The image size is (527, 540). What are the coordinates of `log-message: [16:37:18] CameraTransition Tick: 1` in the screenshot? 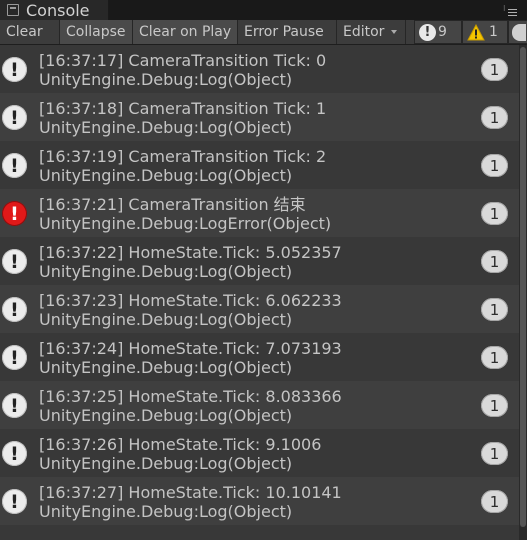 It's located at (183, 108).